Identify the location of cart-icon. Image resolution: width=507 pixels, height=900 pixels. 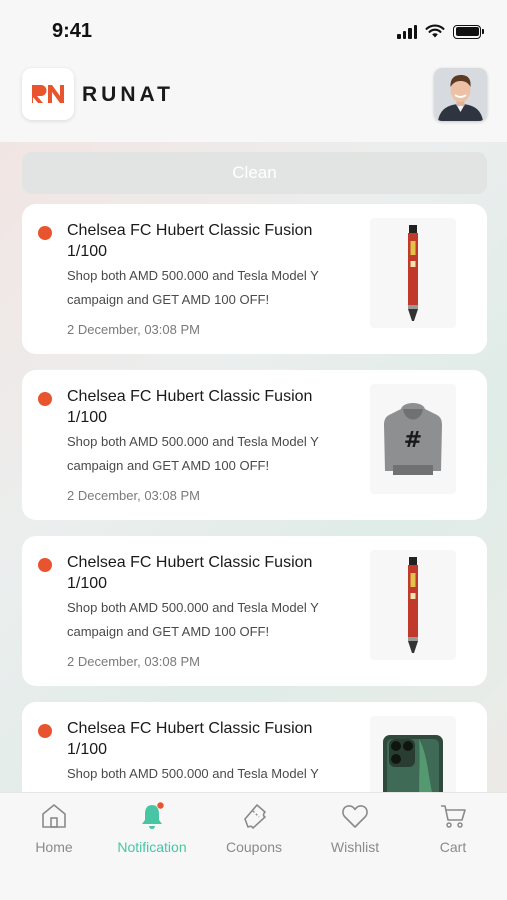
(453, 816).